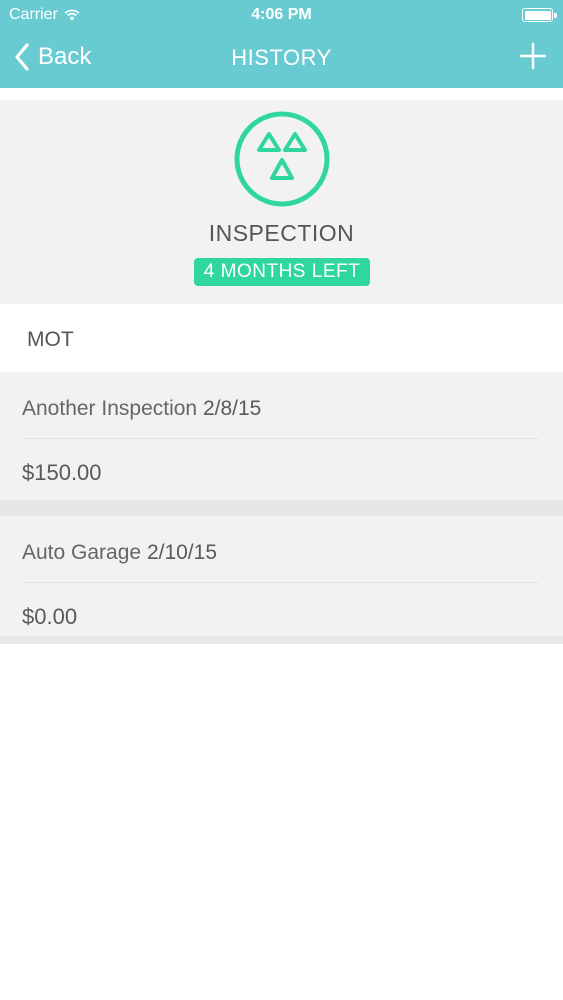 The height and width of the screenshot is (1000, 563). I want to click on add-button, so click(533, 56).